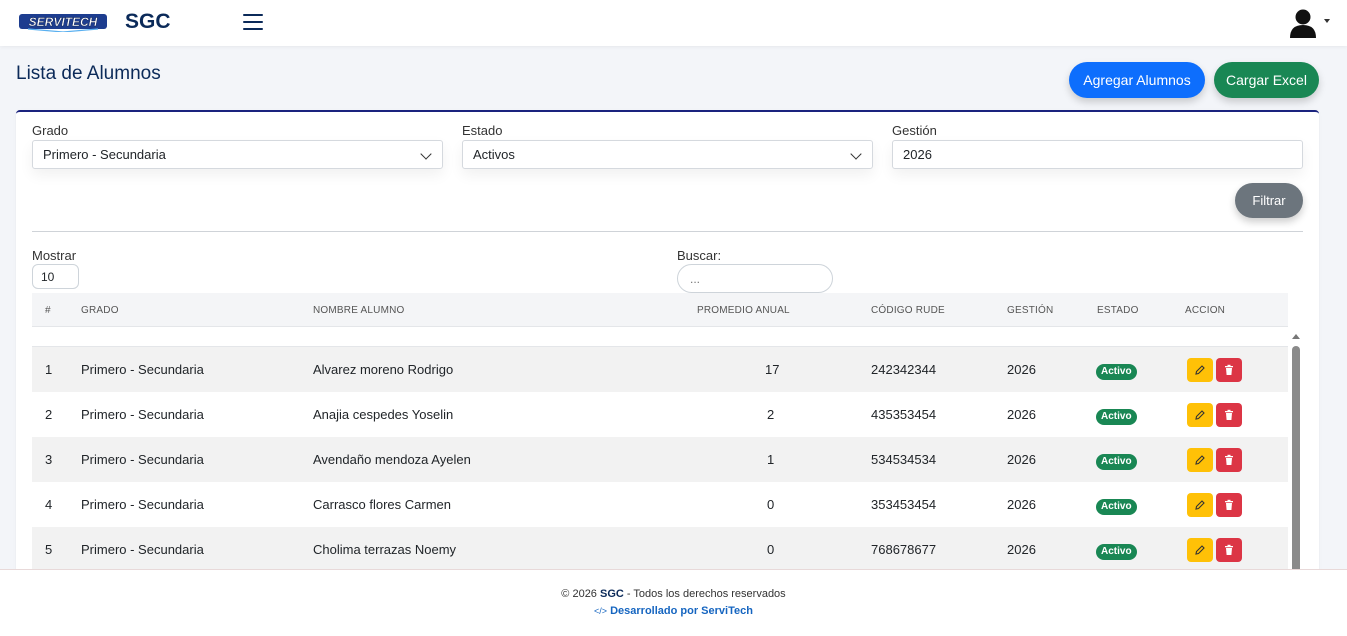  I want to click on logo-text: SERVITECH, so click(63, 22).